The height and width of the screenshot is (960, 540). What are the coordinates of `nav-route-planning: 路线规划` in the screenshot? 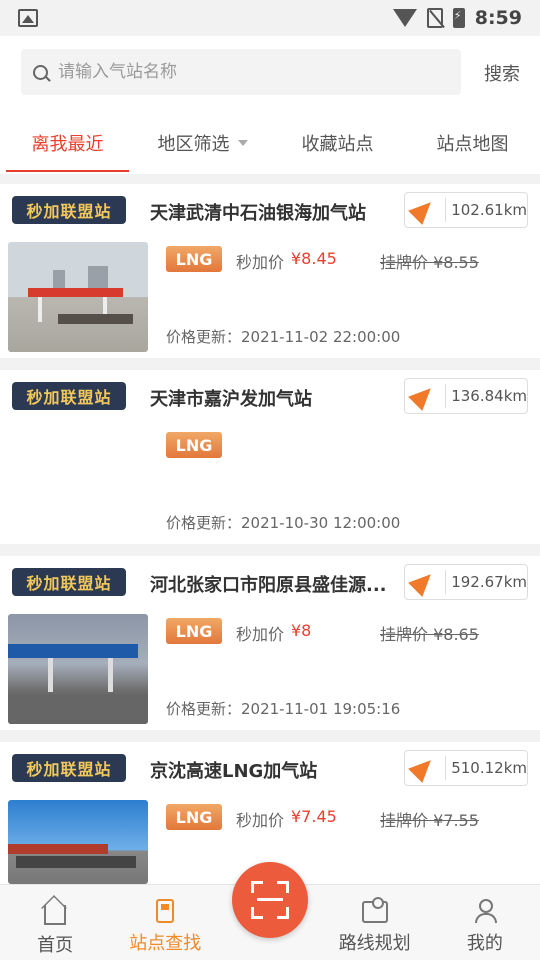 It's located at (375, 922).